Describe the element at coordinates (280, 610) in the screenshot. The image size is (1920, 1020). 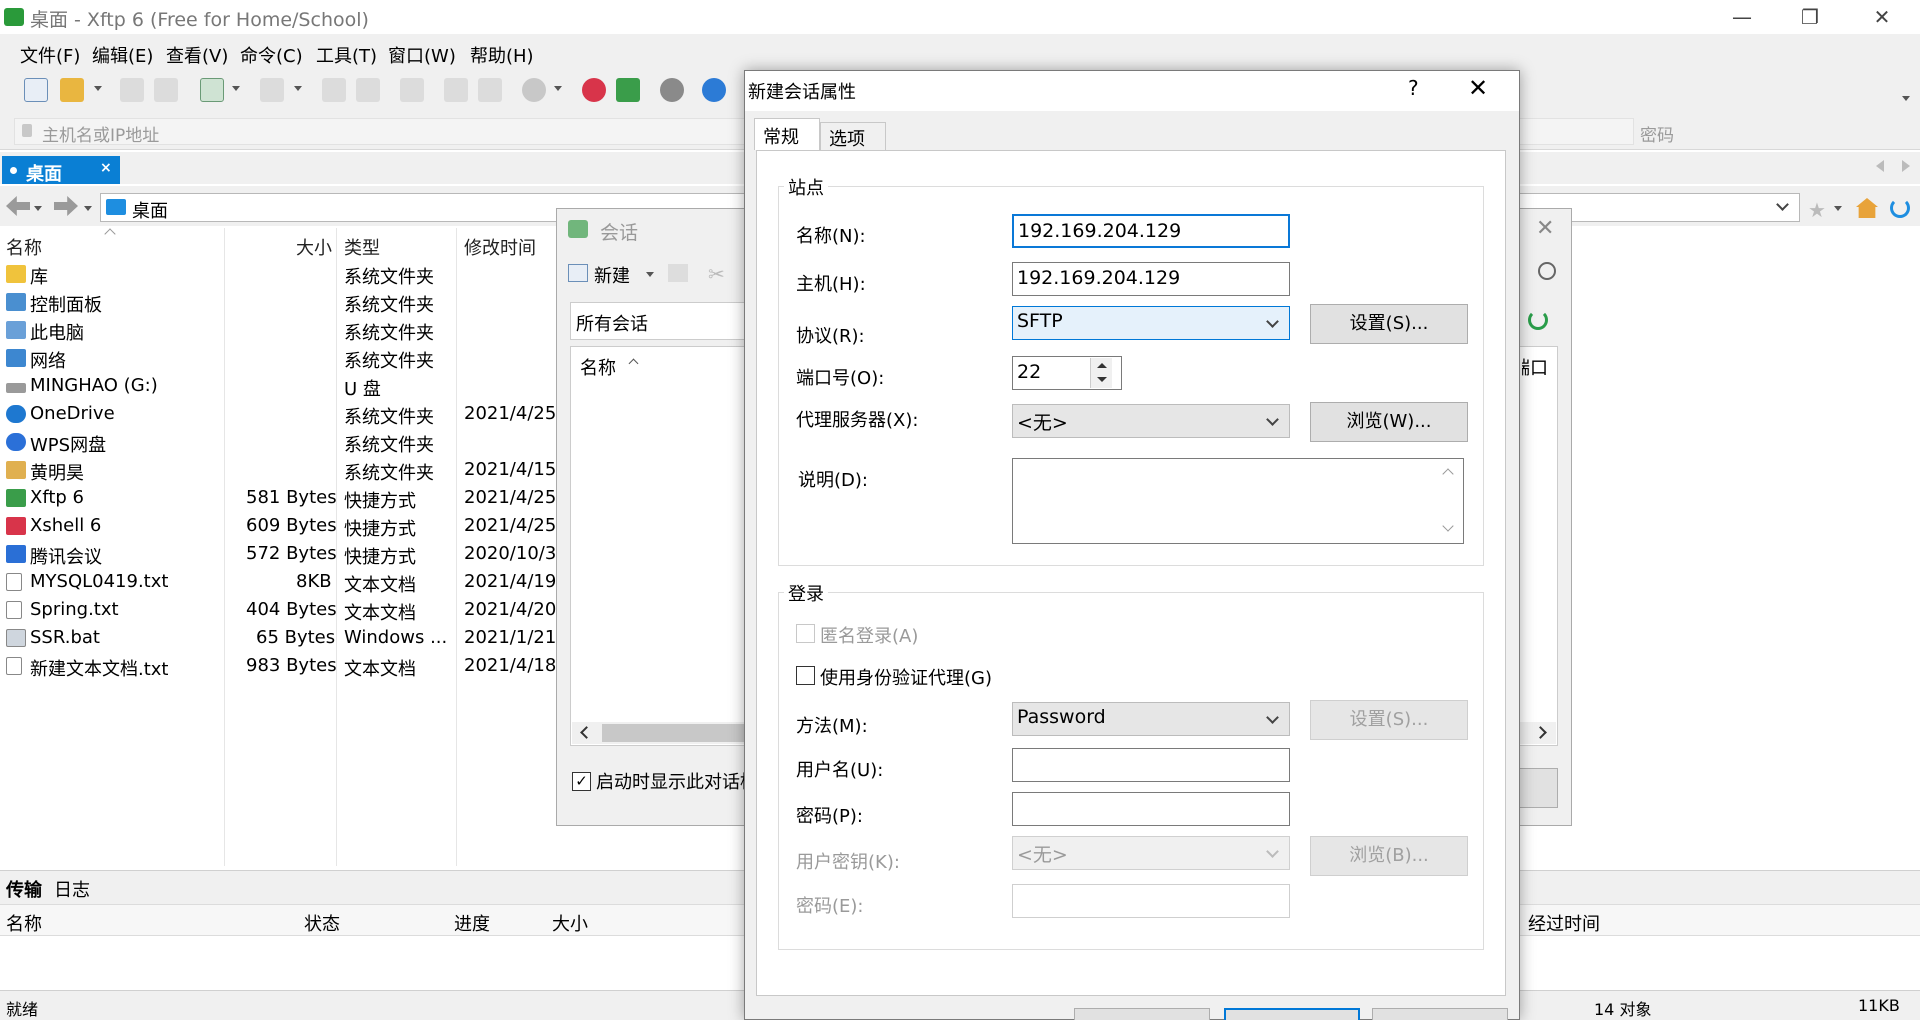
I see `file-row: Spring.txt 404 Bytes 文本文档 2021/4/20` at that location.